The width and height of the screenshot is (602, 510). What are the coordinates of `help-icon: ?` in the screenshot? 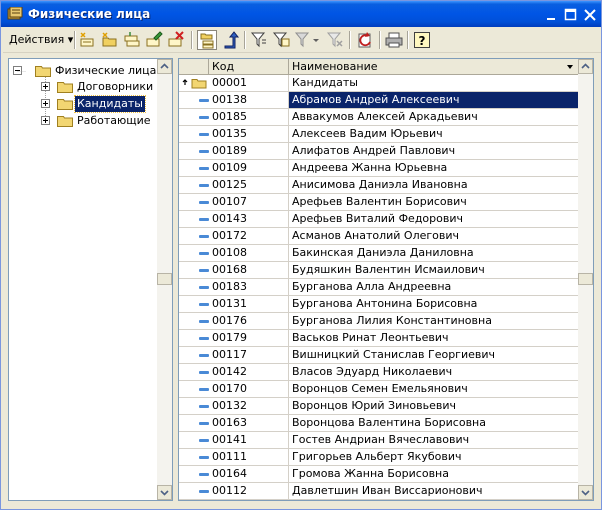 It's located at (422, 40).